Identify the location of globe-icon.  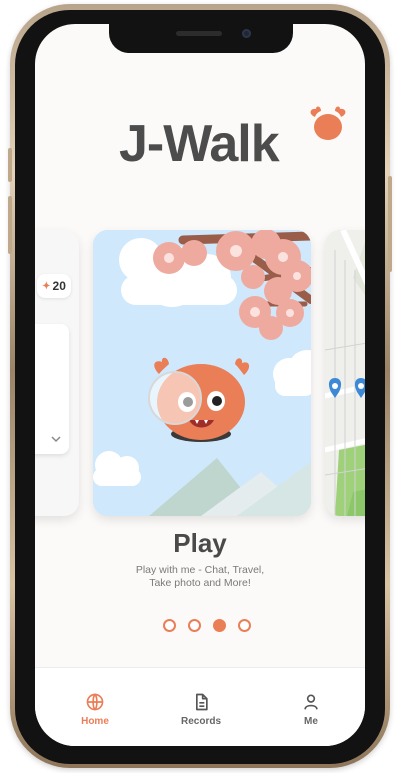
(95, 702).